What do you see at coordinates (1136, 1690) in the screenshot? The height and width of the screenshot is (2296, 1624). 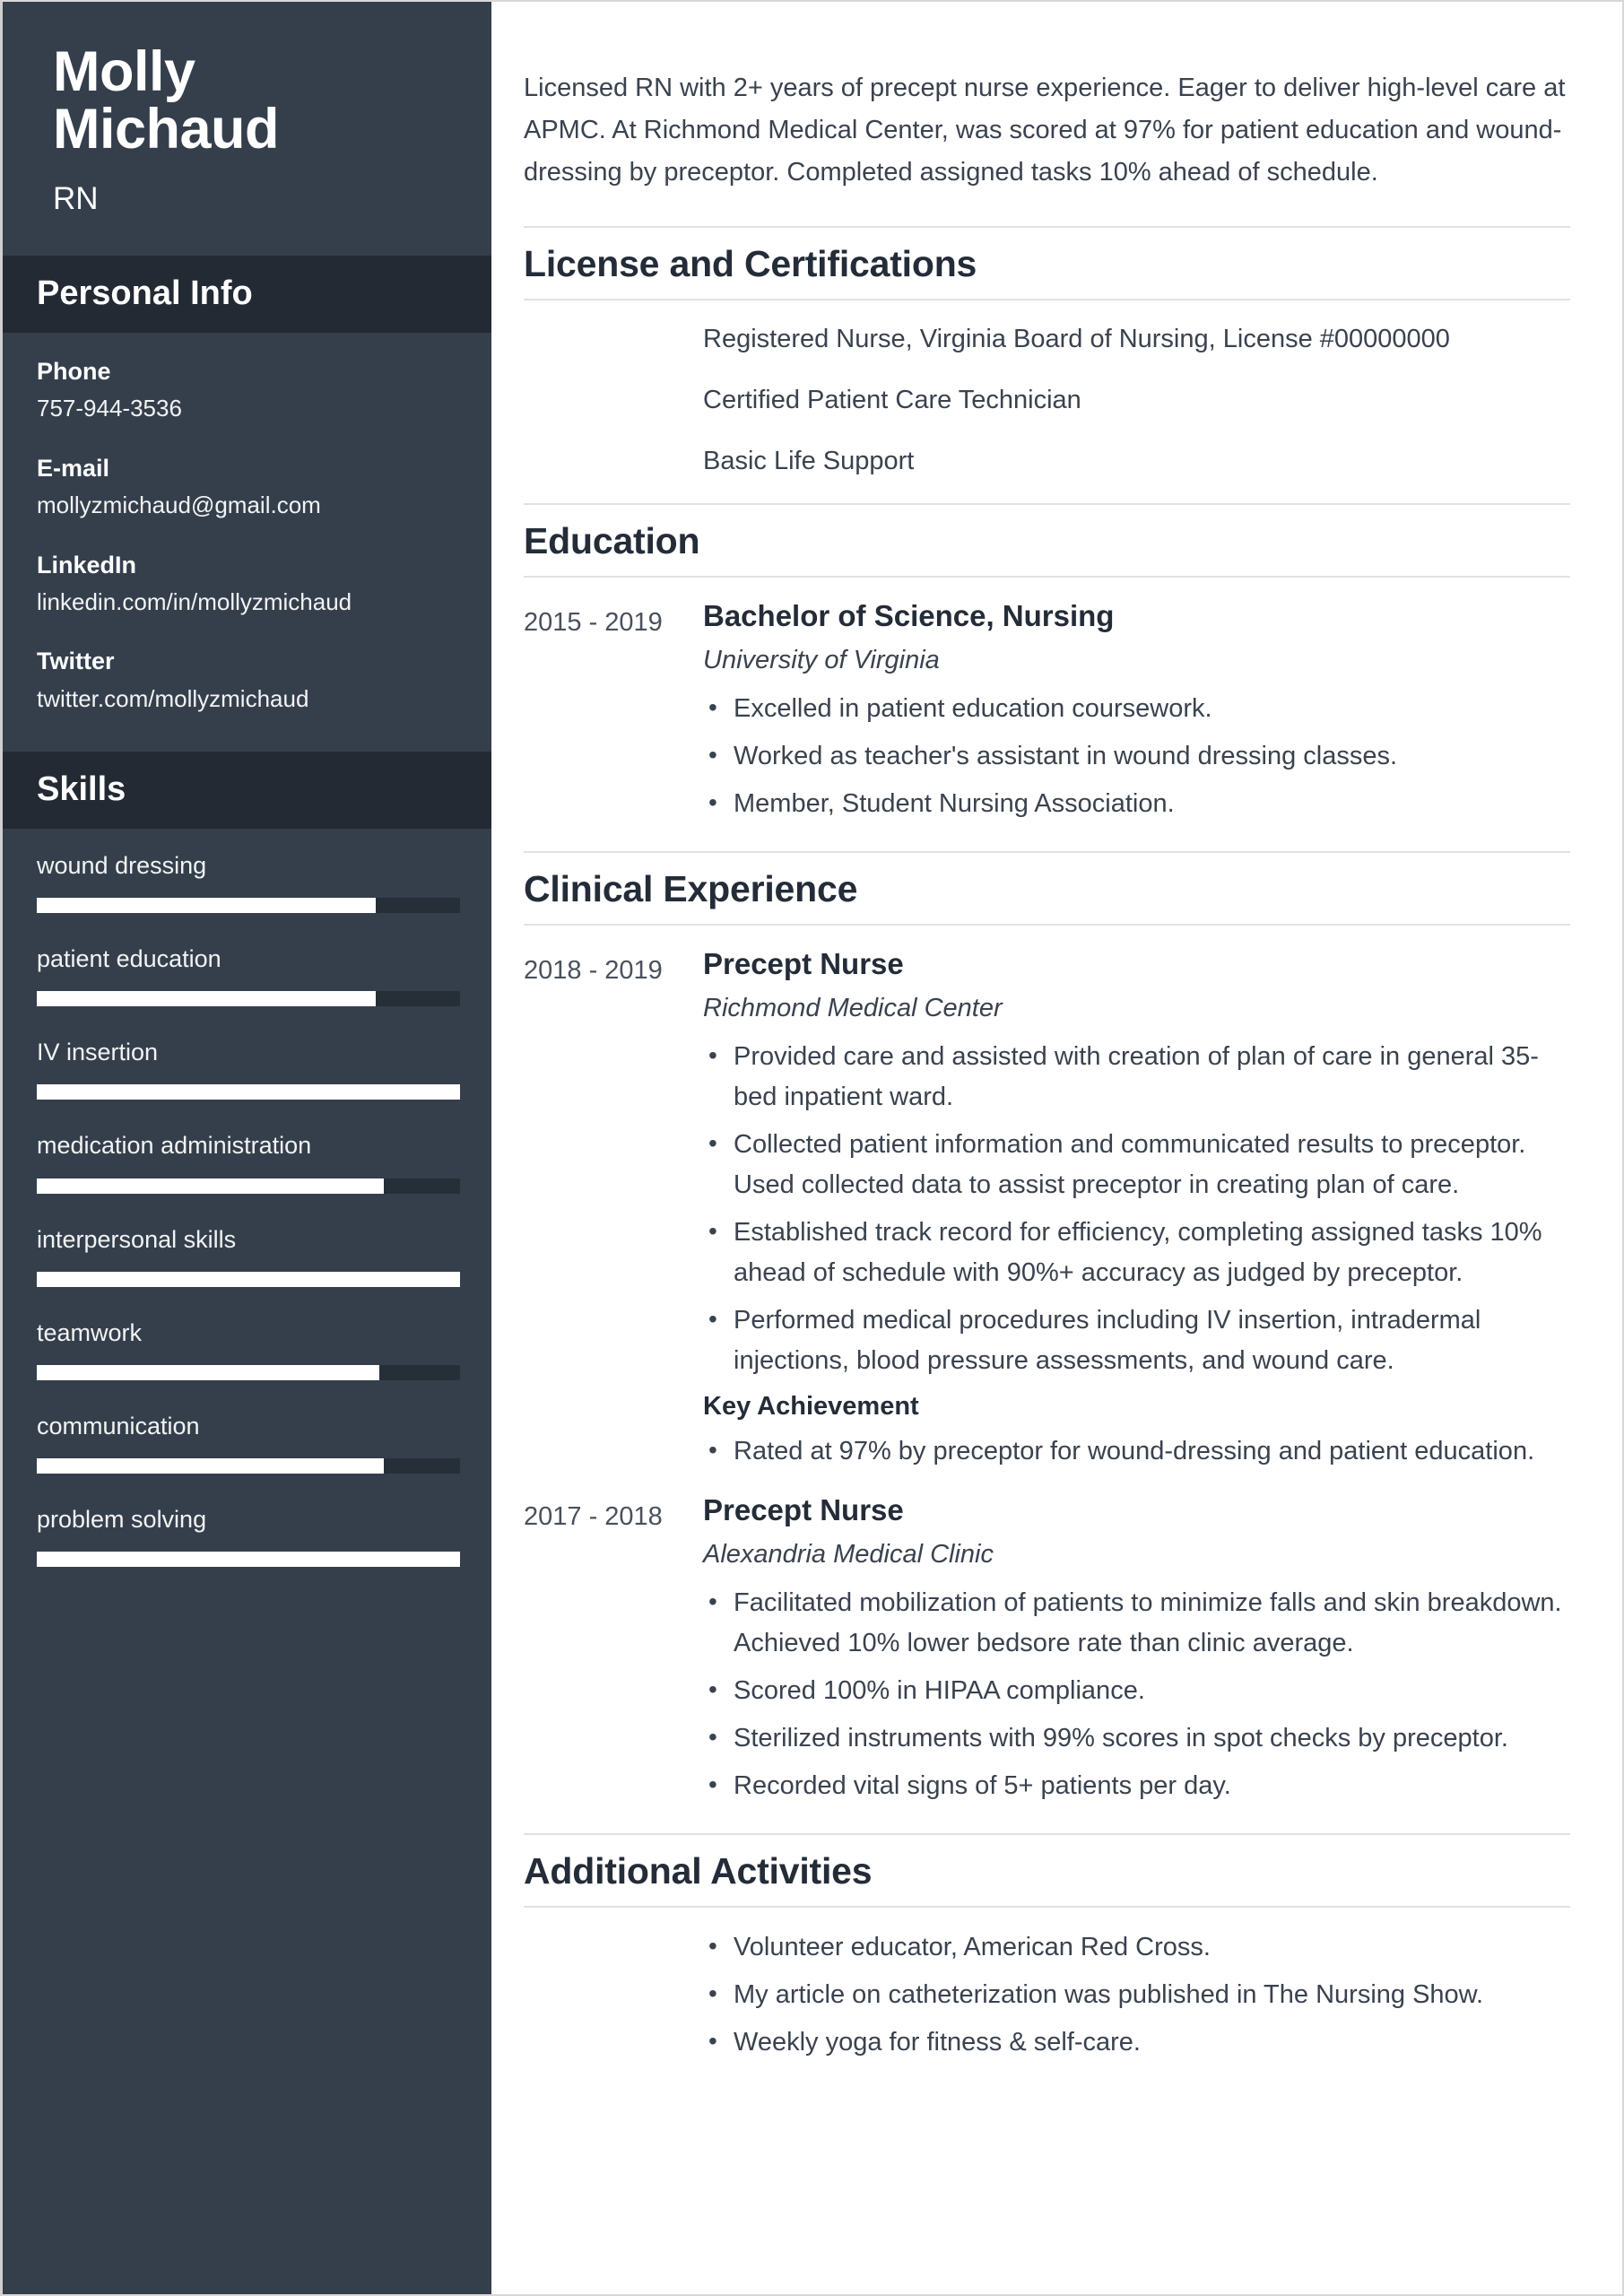 I see `list-item: Scored 100% in HIPAA compliance.` at bounding box center [1136, 1690].